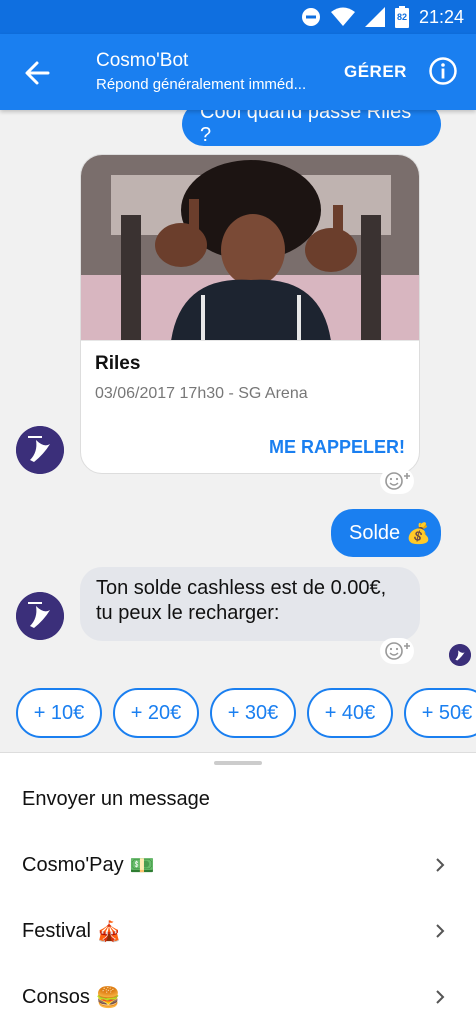  What do you see at coordinates (56, 930) in the screenshot?
I see `menu-item-label: Festival` at bounding box center [56, 930].